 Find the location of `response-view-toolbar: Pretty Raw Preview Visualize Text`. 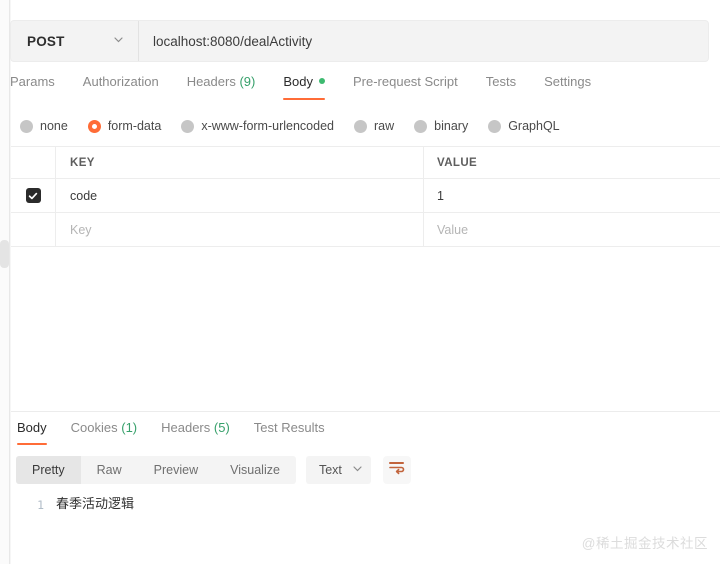

response-view-toolbar: Pretty Raw Preview Visualize Text is located at coordinates (213, 470).